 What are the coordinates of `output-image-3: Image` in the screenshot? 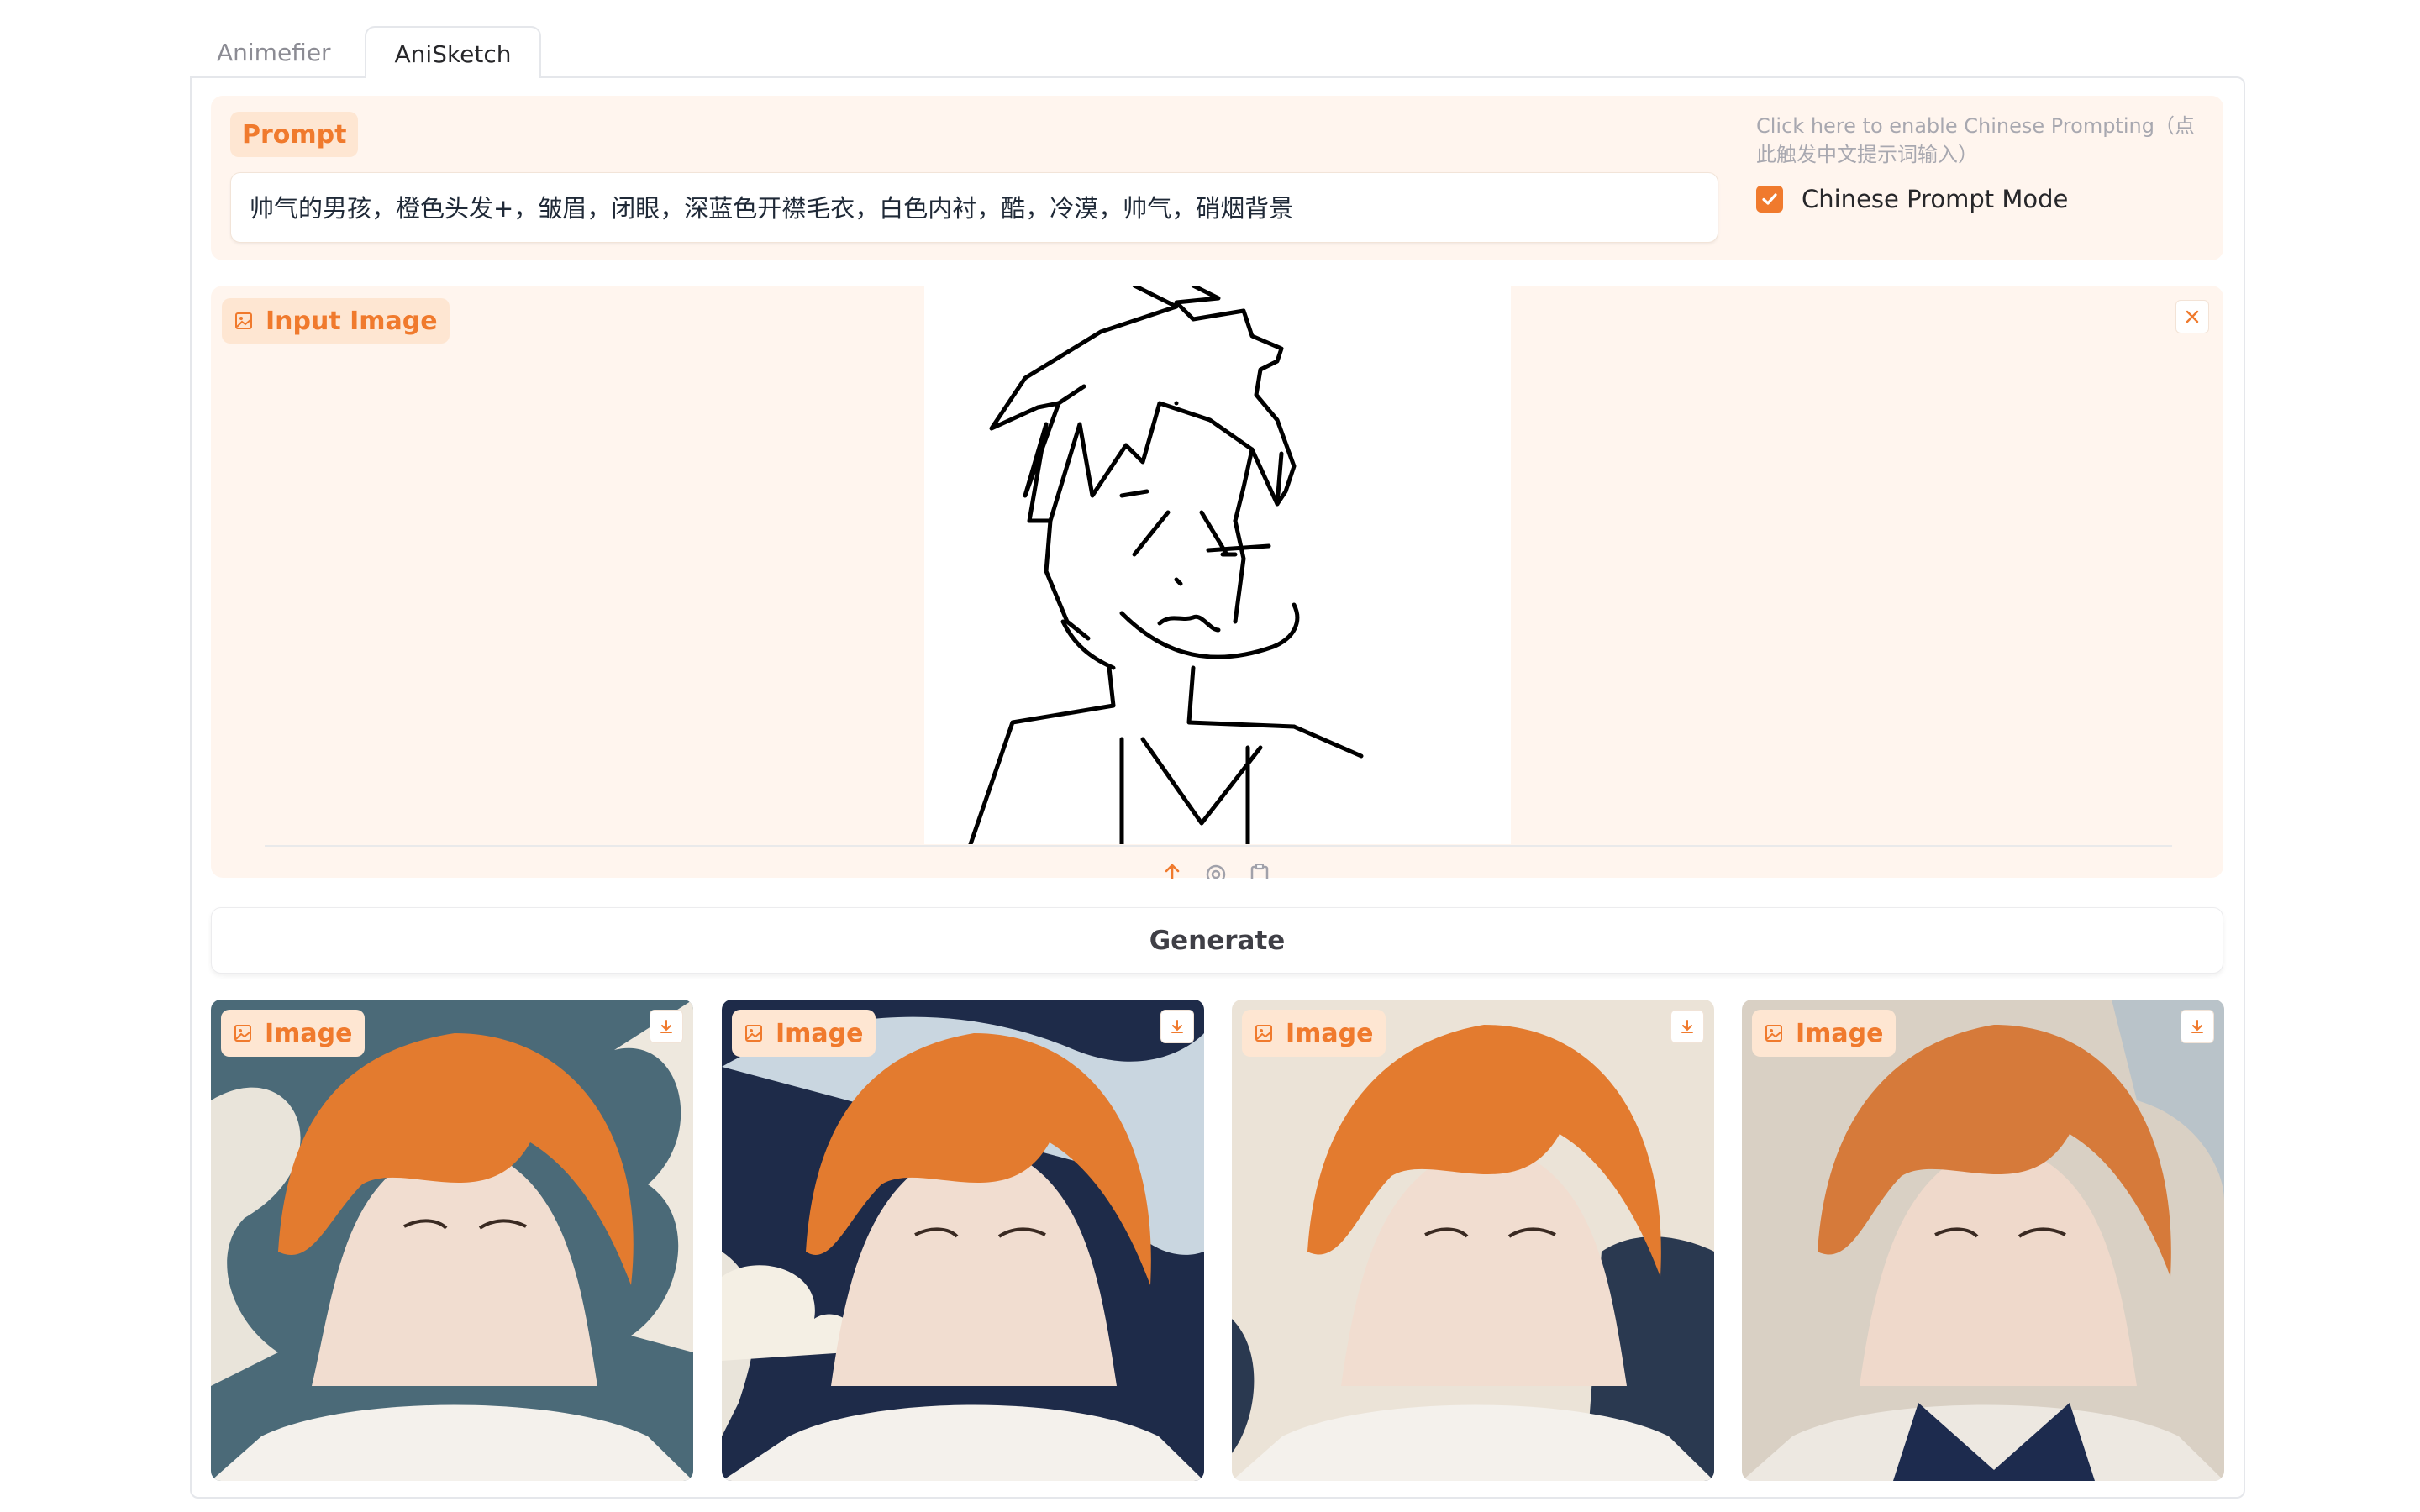 It's located at (1473, 1240).